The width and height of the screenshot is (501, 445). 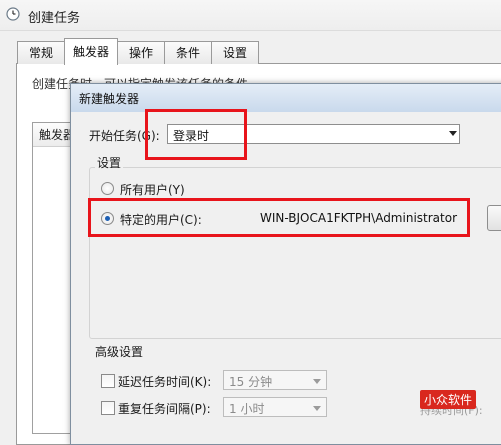 I want to click on radio-all-users-label: 所有用户(Y), so click(x=152, y=189).